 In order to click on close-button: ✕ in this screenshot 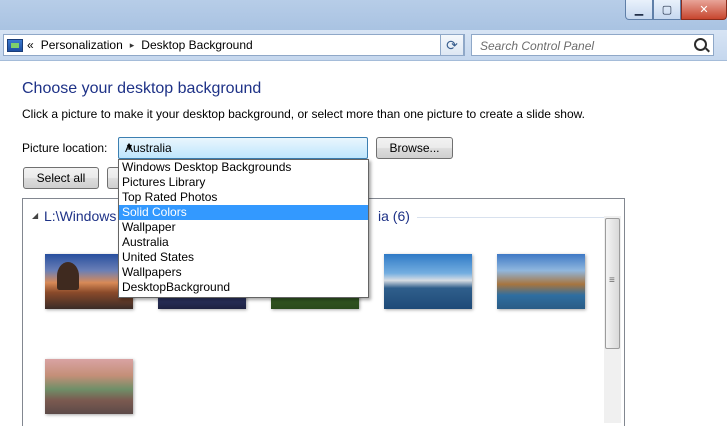, I will do `click(704, 10)`.